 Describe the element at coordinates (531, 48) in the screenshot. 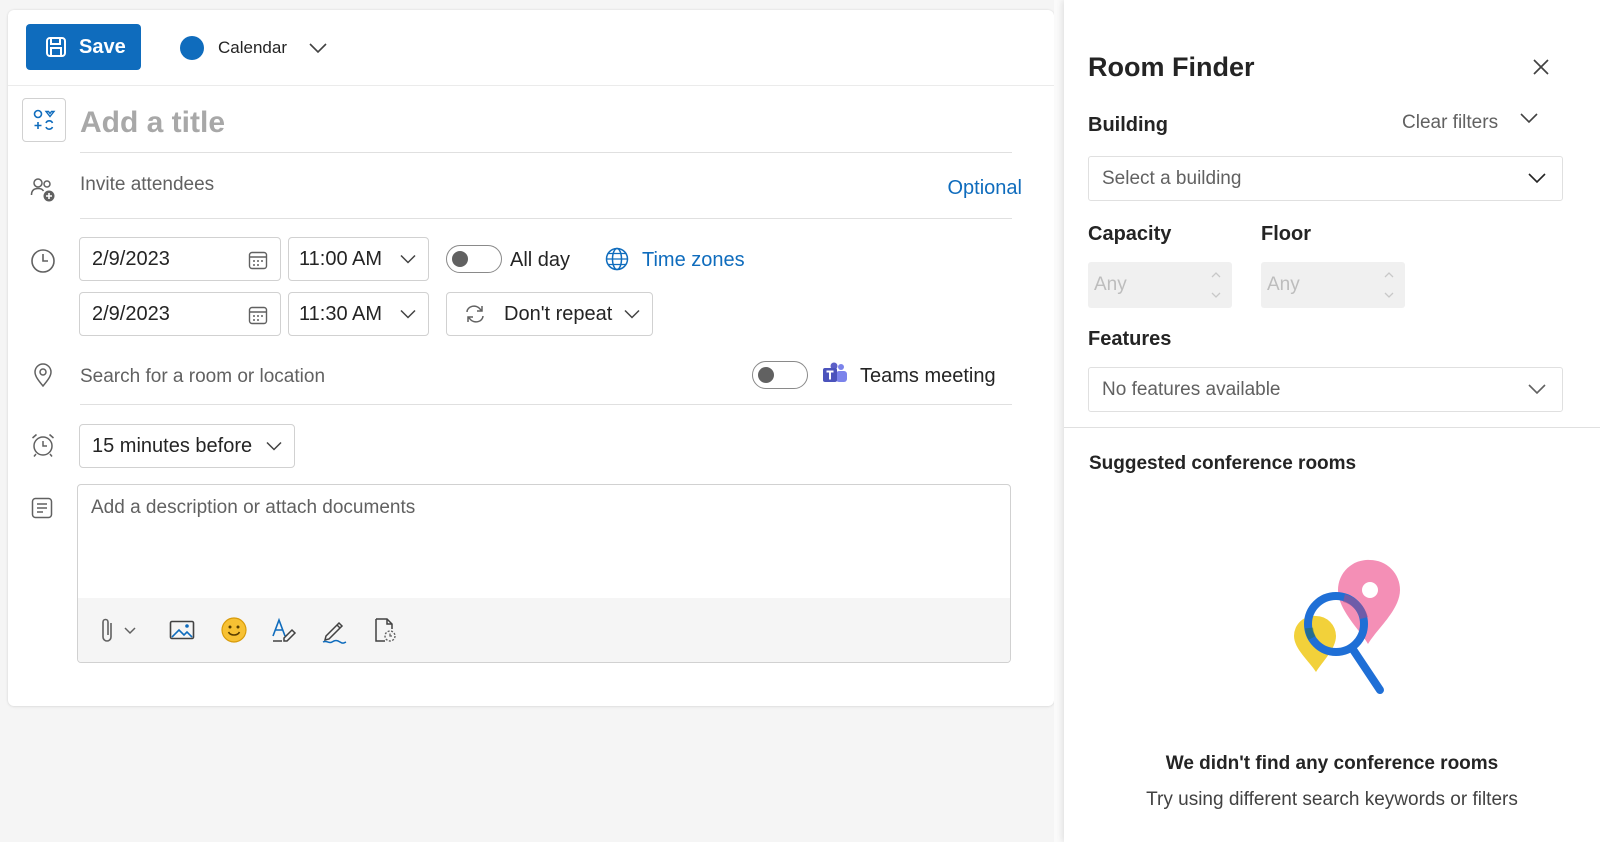

I see `editor-toolbar: Save Calendar` at that location.